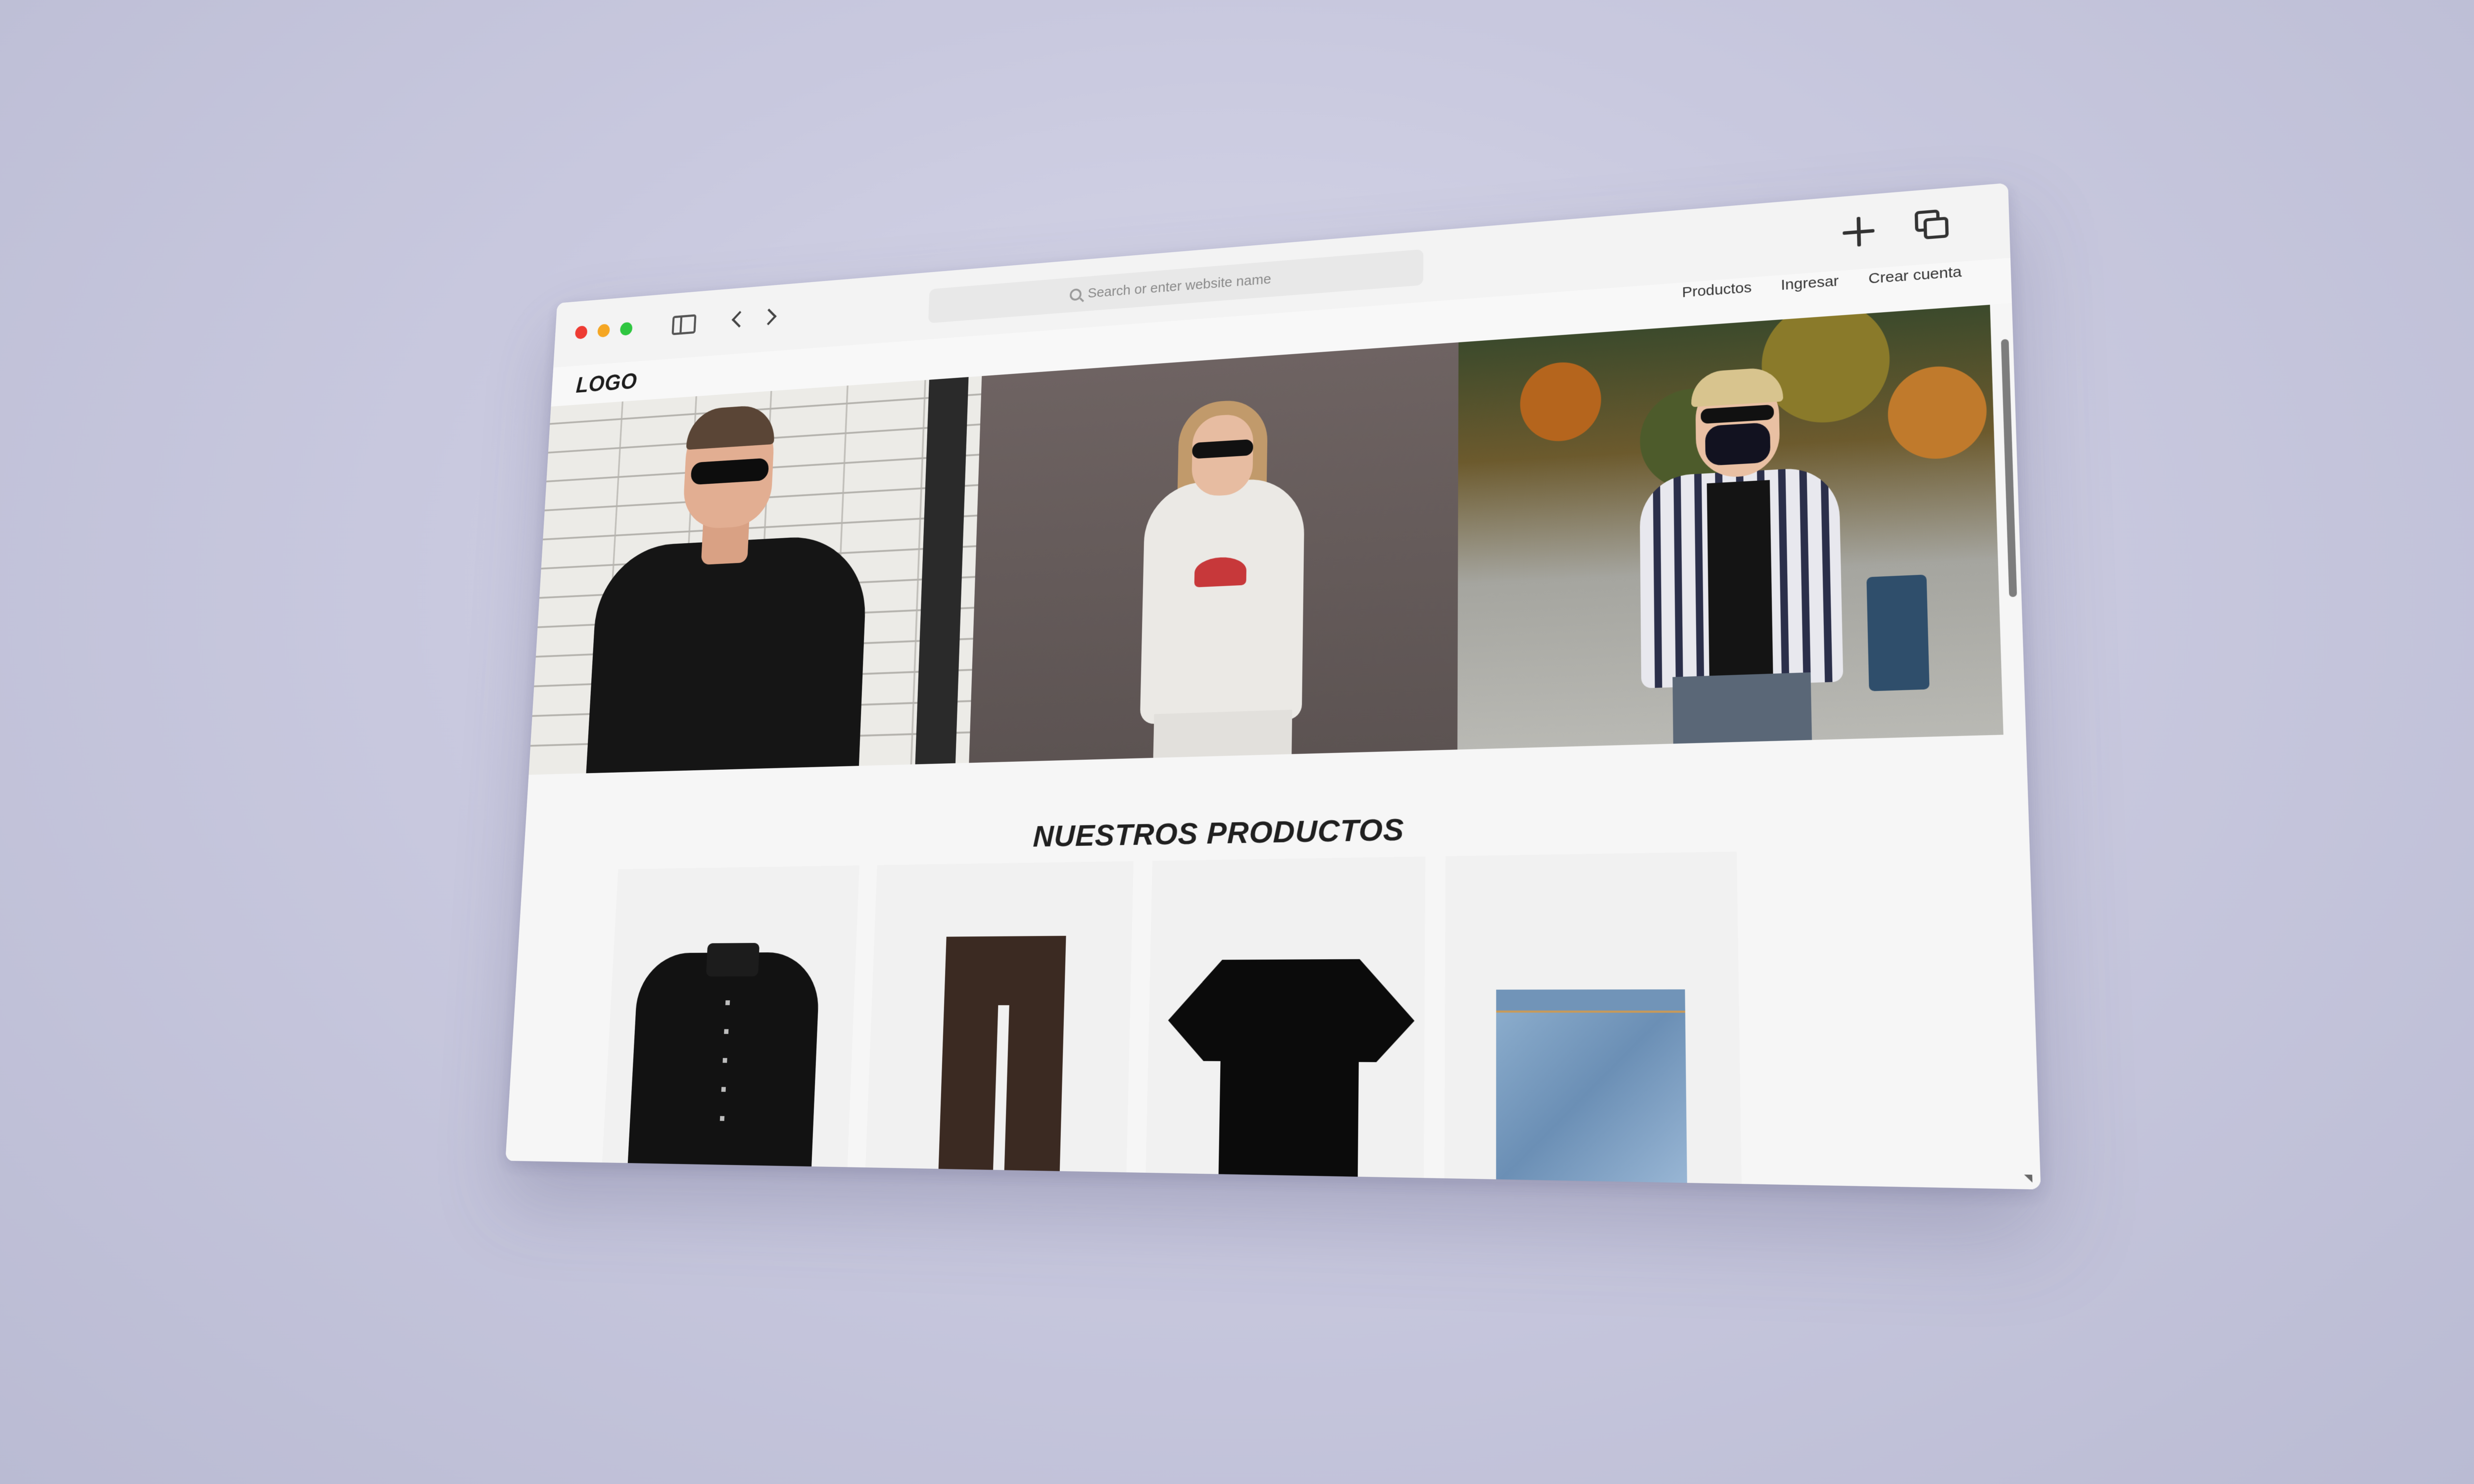 This screenshot has height=1484, width=2474. What do you see at coordinates (999, 1025) in the screenshot?
I see `product-card-trousers` at bounding box center [999, 1025].